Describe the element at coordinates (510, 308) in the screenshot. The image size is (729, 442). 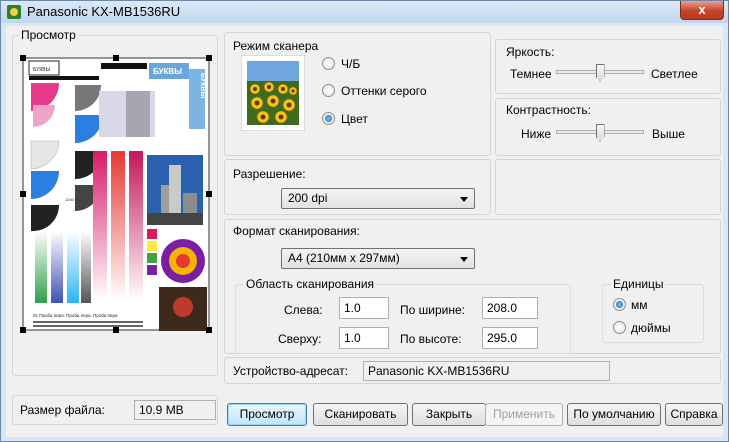
I see `width-input: 208.0` at that location.